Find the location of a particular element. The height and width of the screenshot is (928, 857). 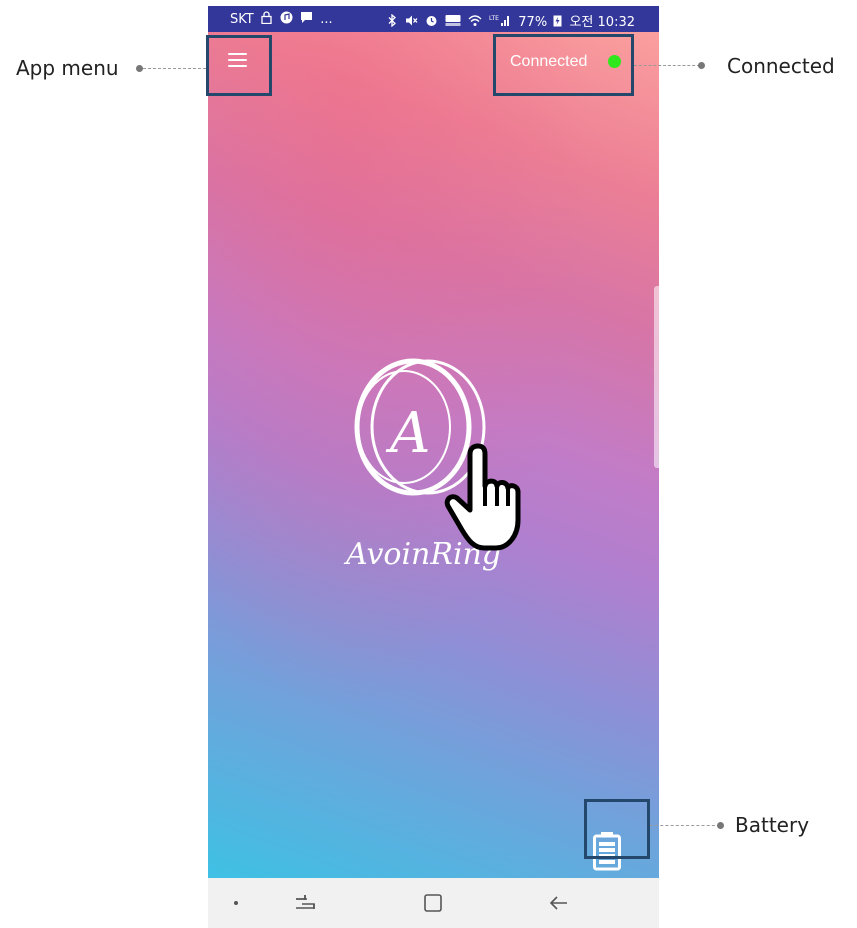

battery-percent: 77% is located at coordinates (533, 22).